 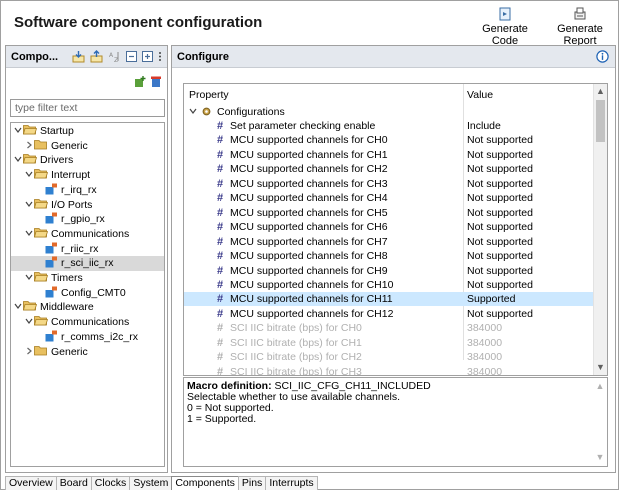 I want to click on tree-folder: Startup, so click(x=87, y=131).